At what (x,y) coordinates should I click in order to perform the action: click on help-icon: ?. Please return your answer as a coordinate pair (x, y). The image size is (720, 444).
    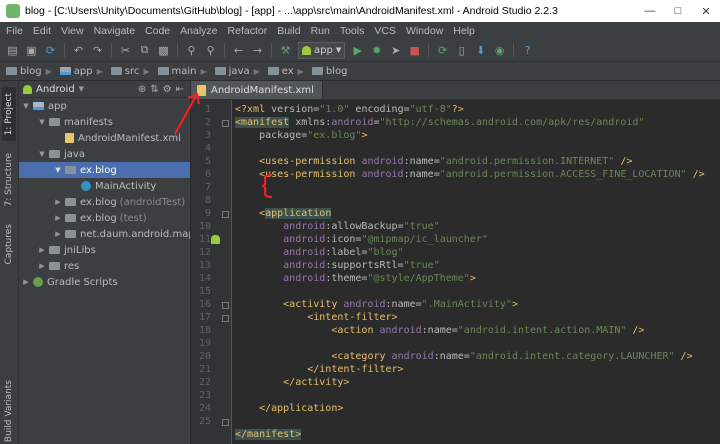
    Looking at the image, I should click on (527, 50).